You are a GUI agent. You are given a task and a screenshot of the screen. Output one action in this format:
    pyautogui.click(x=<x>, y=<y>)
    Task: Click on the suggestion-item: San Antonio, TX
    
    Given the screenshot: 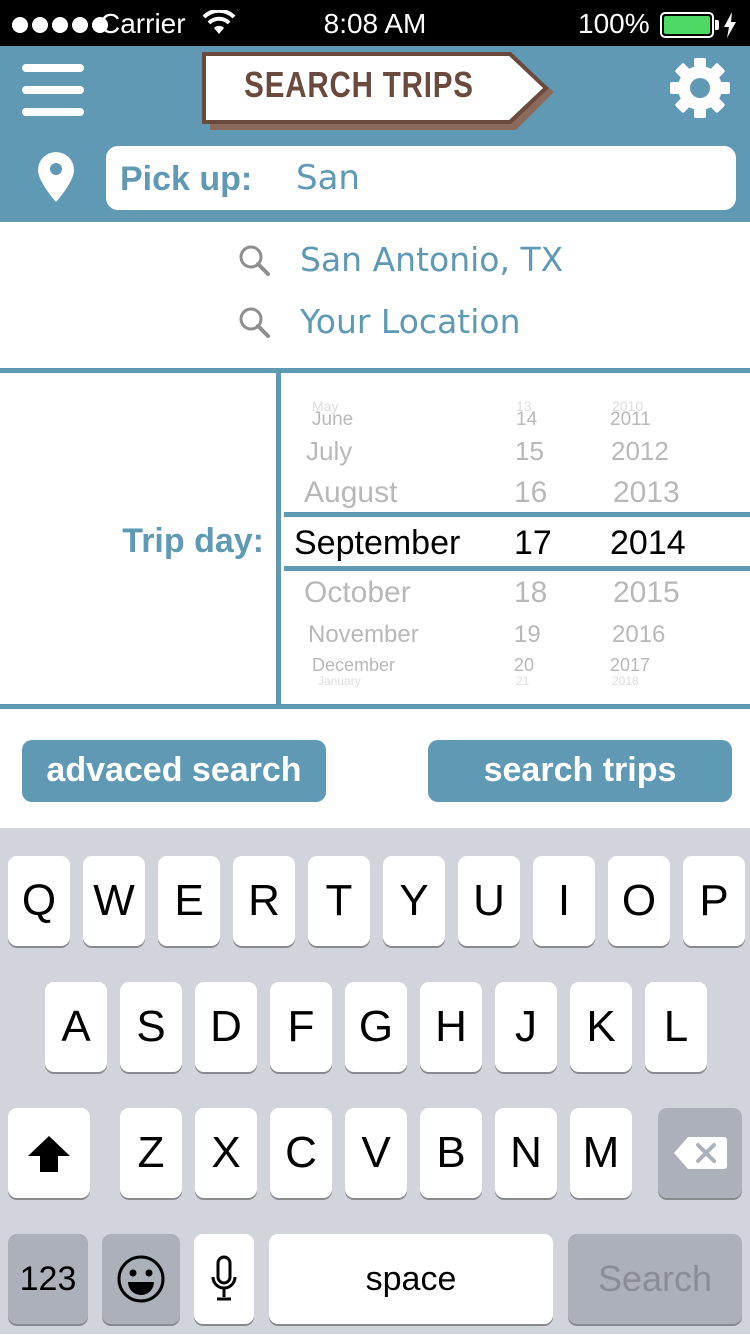 What is the action you would take?
    pyautogui.click(x=375, y=260)
    